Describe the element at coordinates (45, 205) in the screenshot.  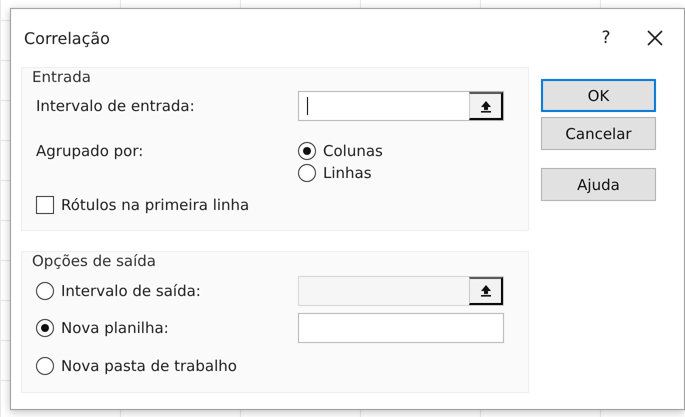
I see `checkbox` at that location.